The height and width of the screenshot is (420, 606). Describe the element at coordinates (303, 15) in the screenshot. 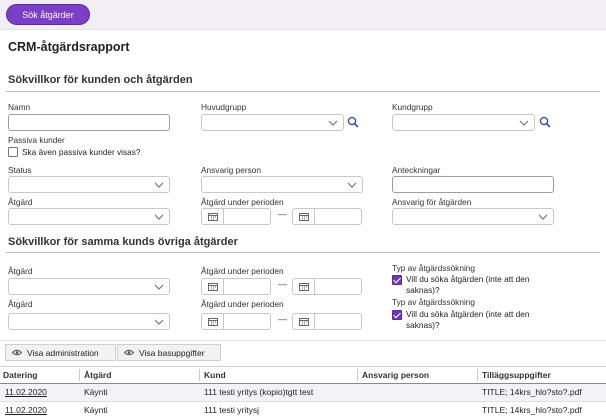

I see `toolbar: Sök åtgärder` at that location.